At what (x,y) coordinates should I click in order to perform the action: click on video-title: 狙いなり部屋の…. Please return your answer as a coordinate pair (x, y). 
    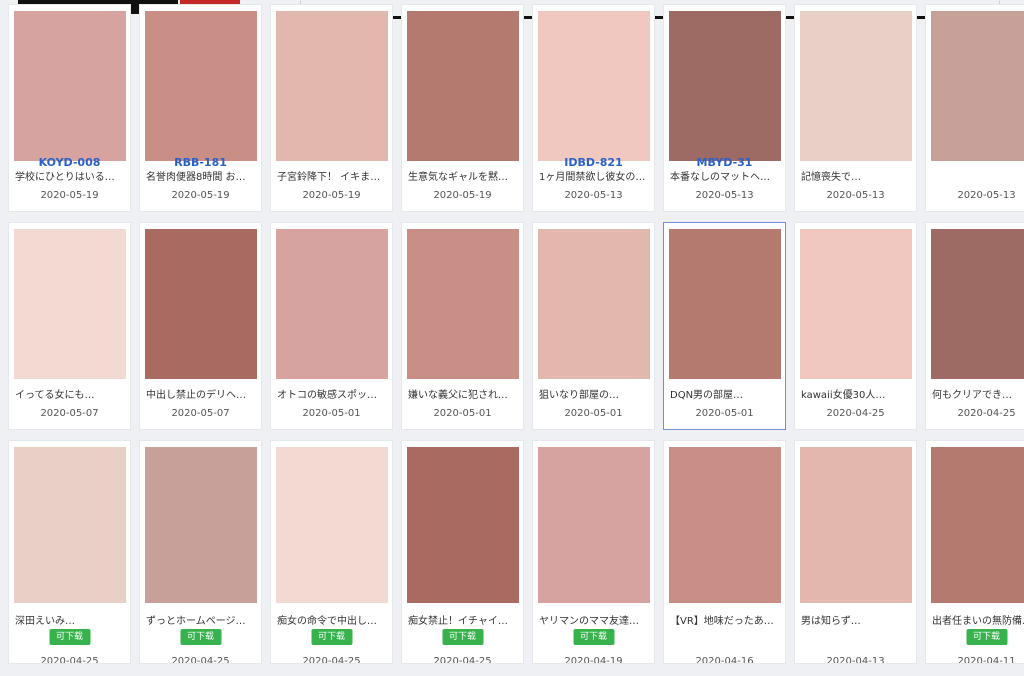
    Looking at the image, I should click on (593, 396).